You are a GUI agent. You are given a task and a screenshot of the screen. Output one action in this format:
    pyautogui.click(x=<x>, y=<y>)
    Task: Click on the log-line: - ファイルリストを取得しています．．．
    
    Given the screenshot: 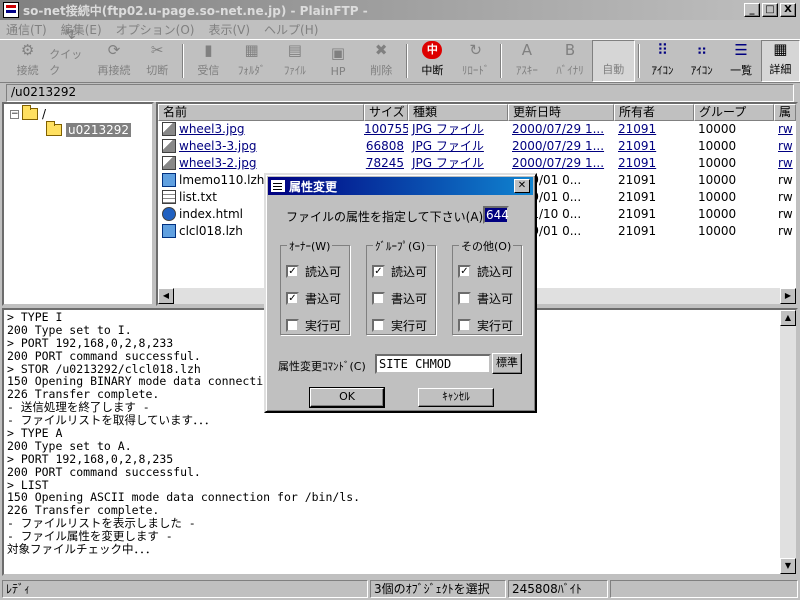 What is the action you would take?
    pyautogui.click(x=111, y=420)
    